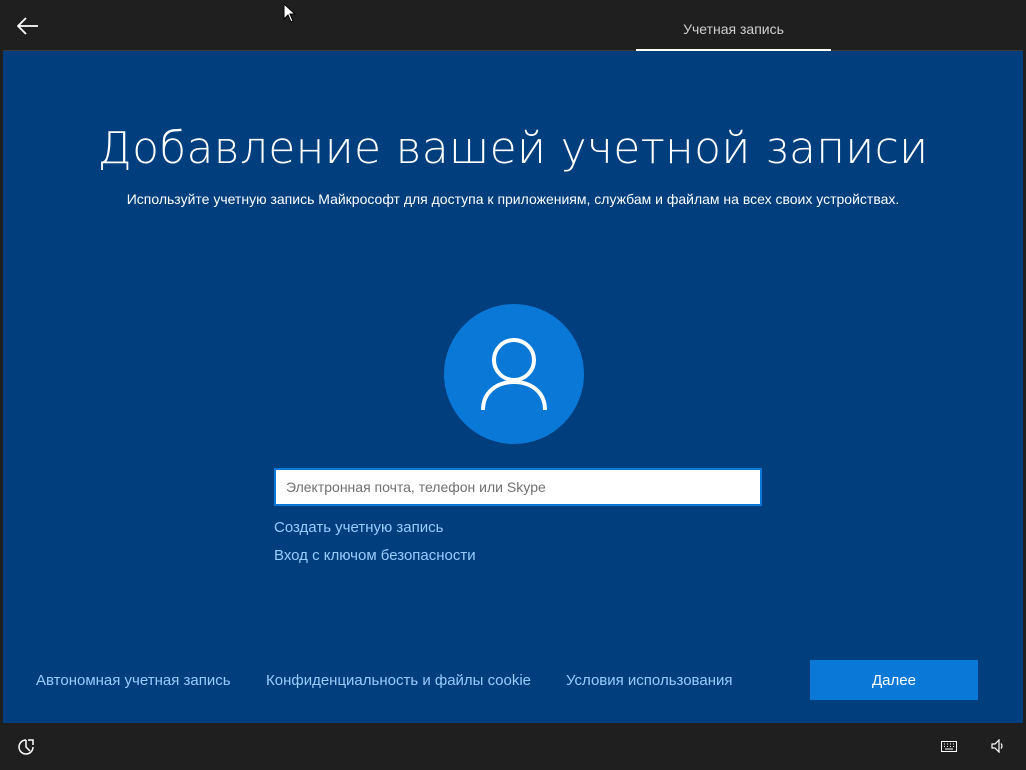 The height and width of the screenshot is (770, 1026). I want to click on bottom-bar, so click(513, 745).